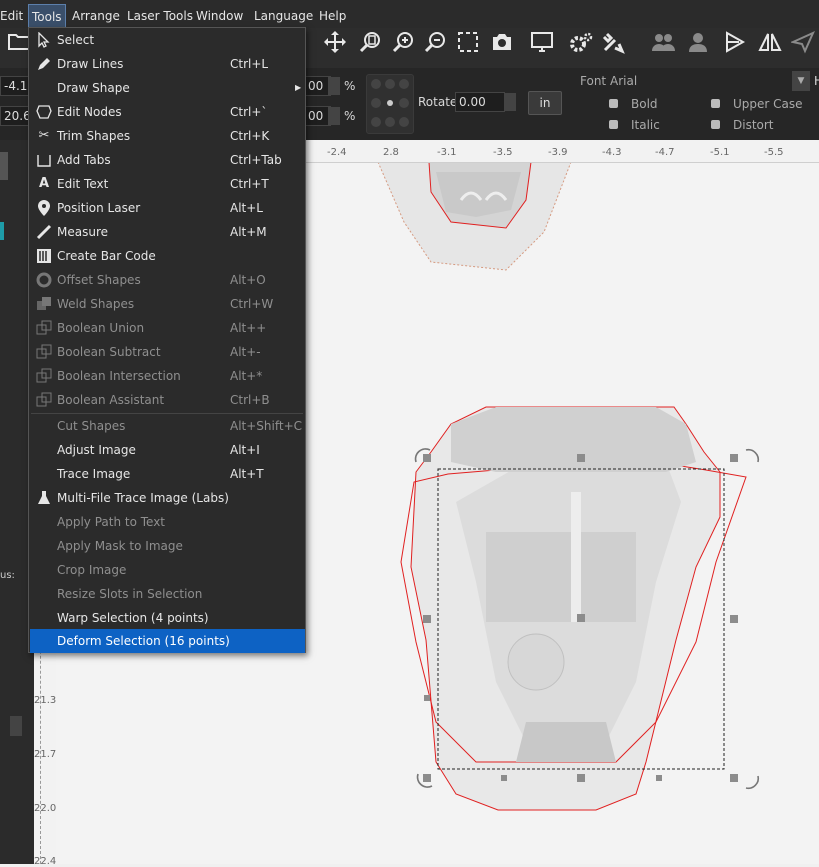  I want to click on rotate-spinner, so click(510, 102).